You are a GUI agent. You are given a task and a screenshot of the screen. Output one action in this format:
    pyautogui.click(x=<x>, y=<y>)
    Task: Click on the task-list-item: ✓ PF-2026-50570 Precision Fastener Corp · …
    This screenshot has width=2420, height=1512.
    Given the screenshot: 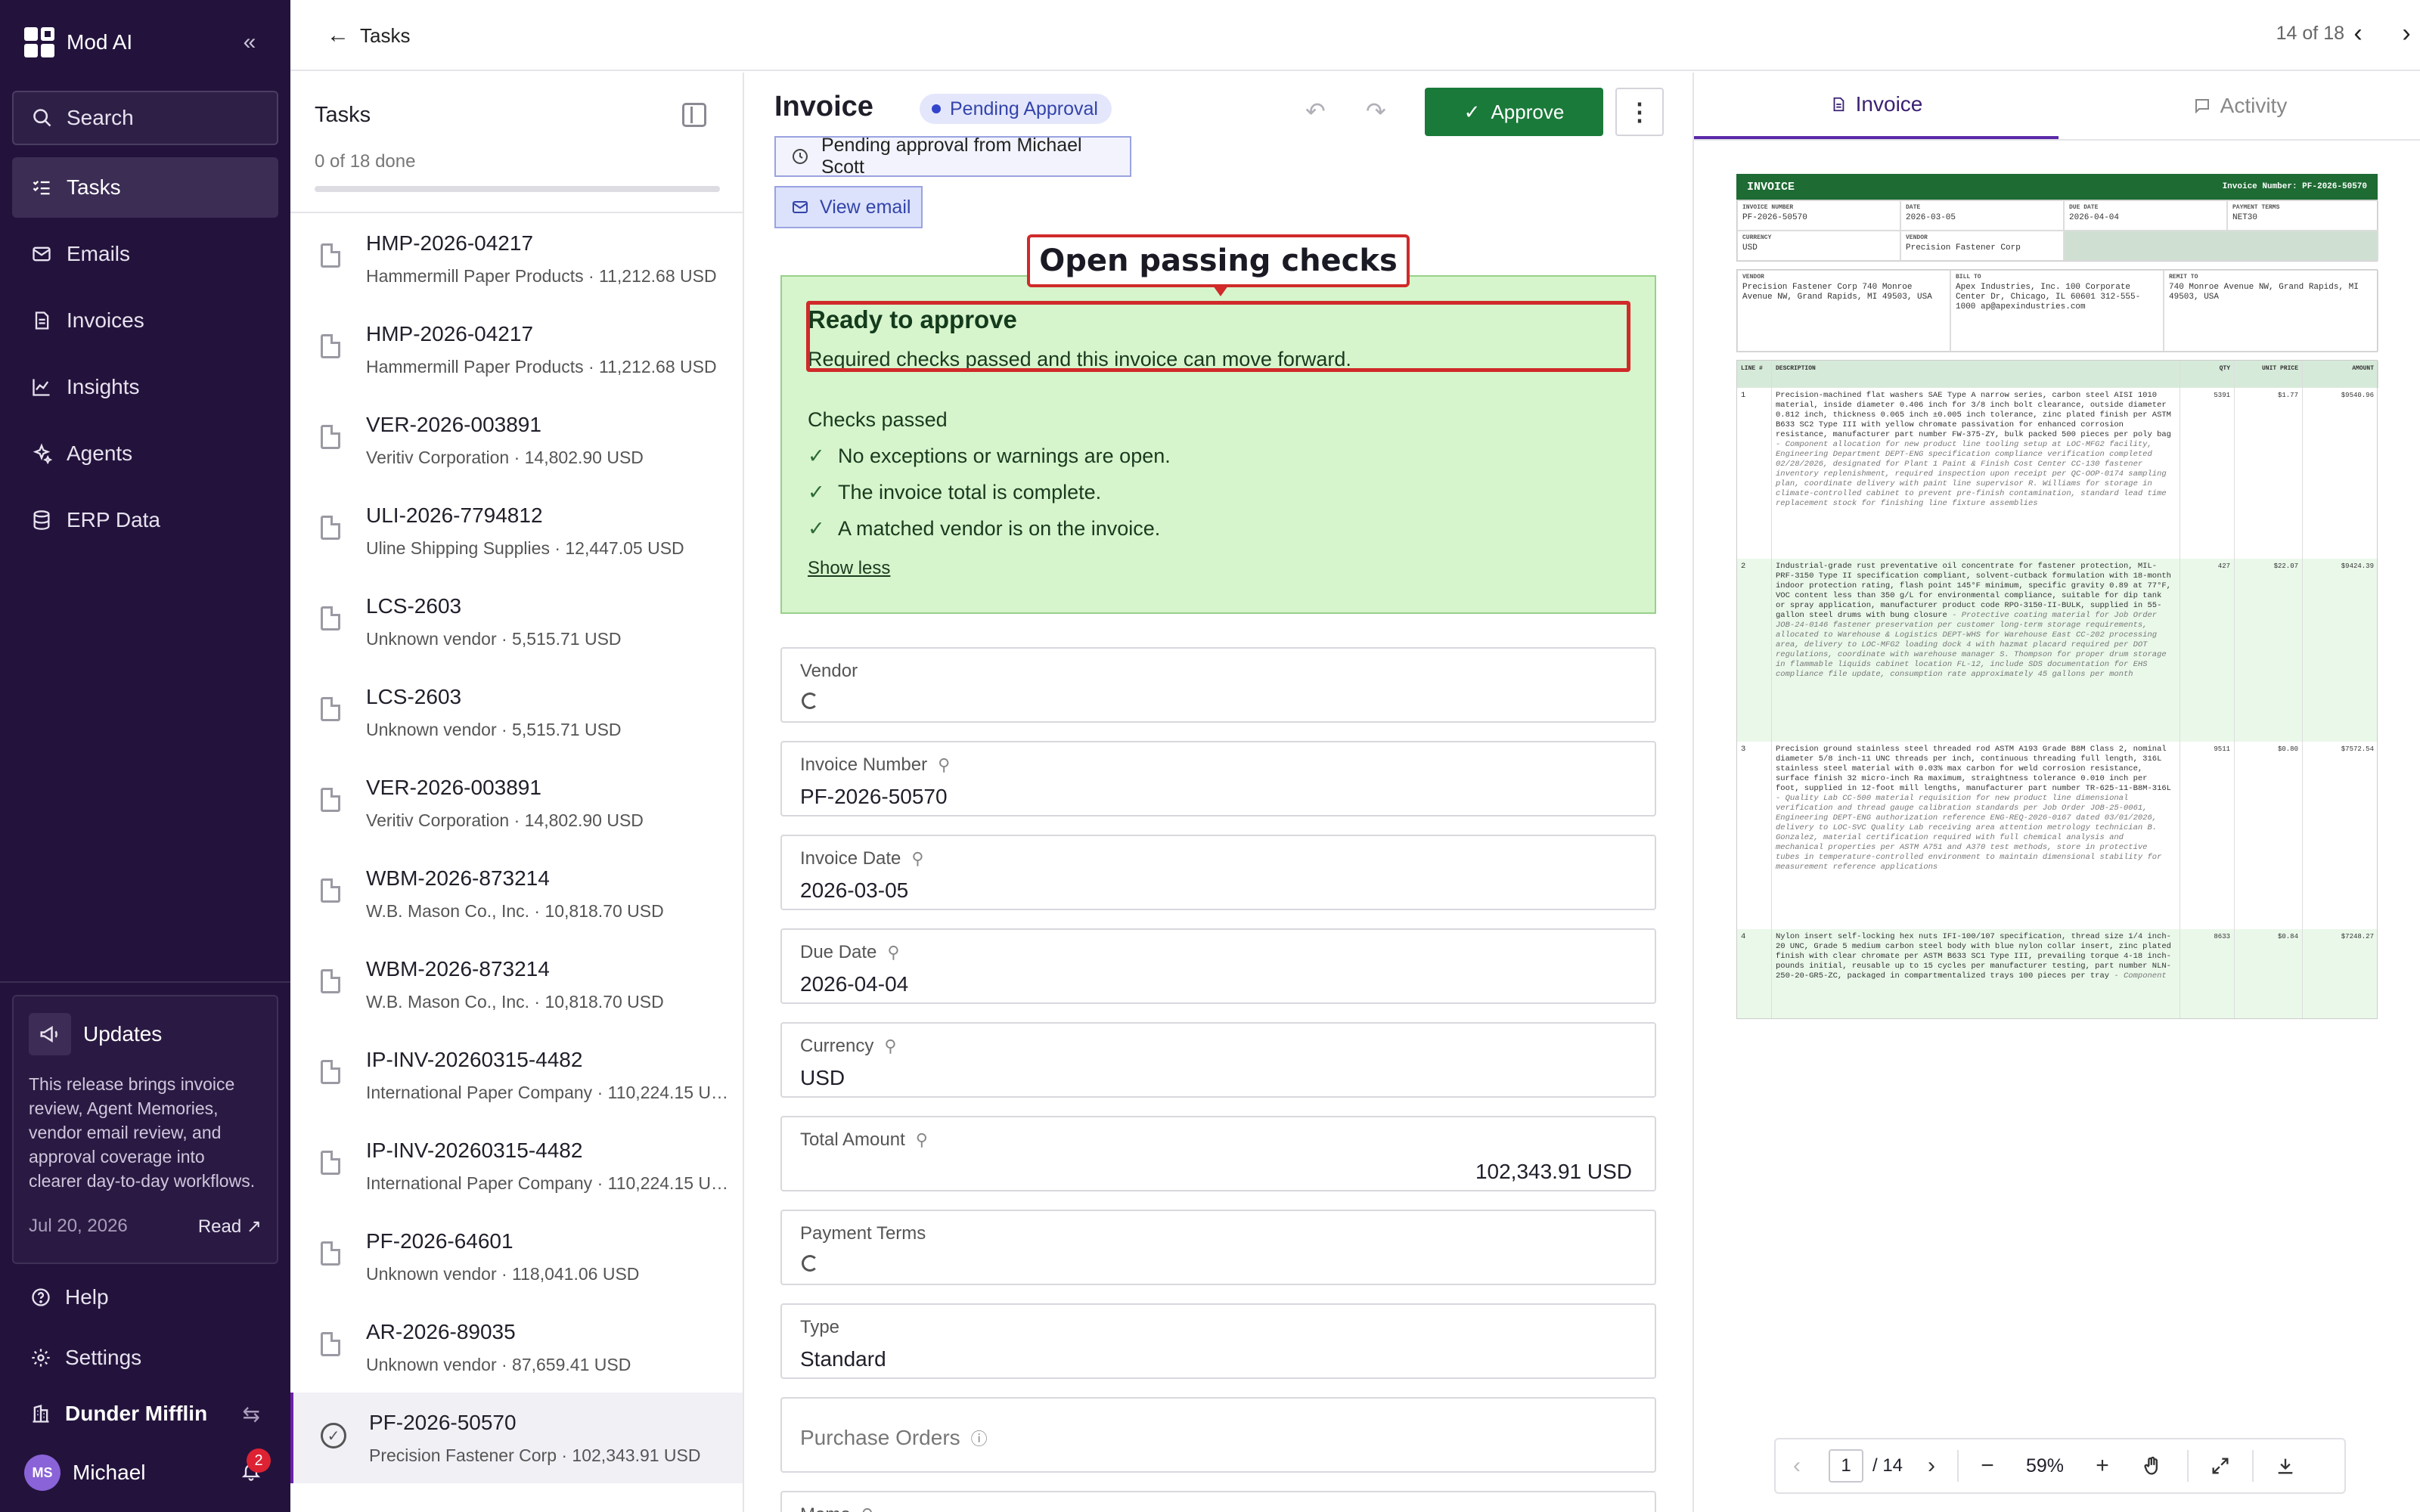 What is the action you would take?
    pyautogui.click(x=516, y=1438)
    